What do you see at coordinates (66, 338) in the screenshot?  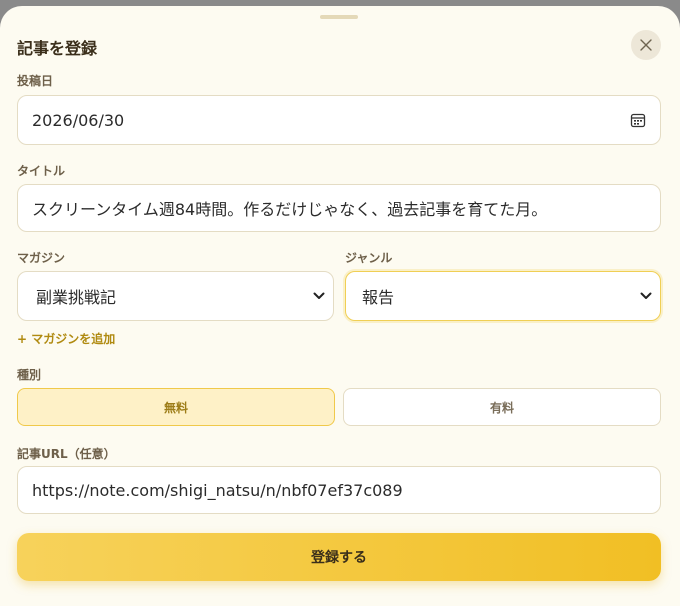 I see `add-magazine-link: + マガジンを追加` at bounding box center [66, 338].